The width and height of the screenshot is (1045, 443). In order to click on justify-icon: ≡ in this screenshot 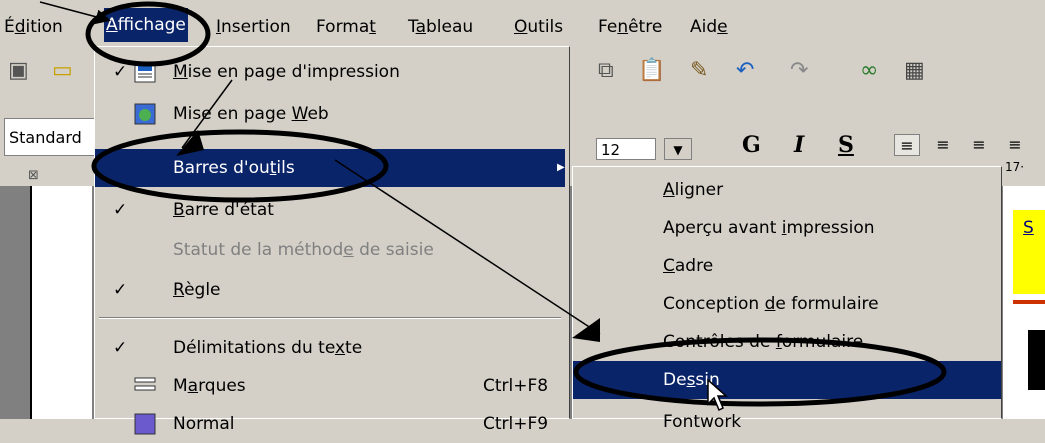, I will do `click(1015, 145)`.